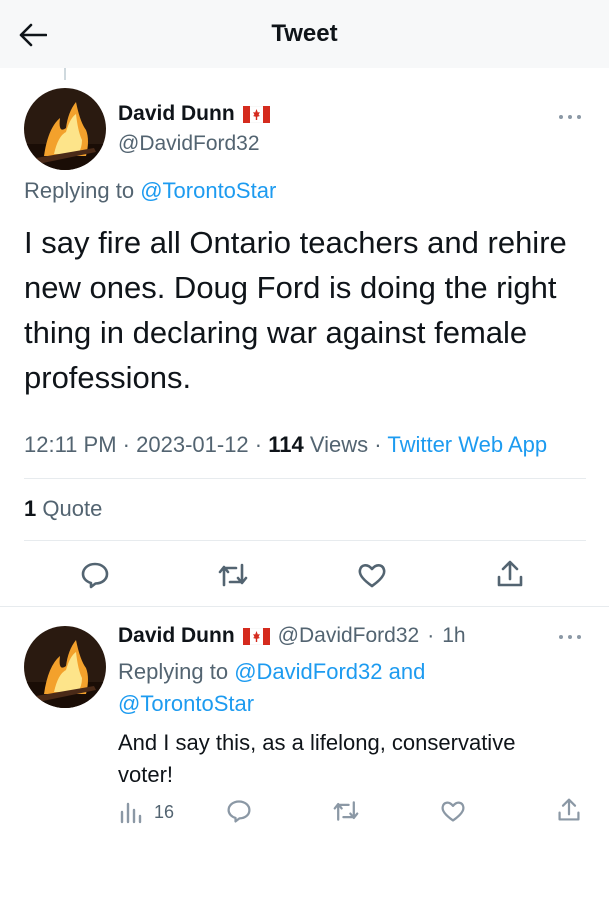 This screenshot has width=609, height=900. I want to click on quote-count: 1, so click(30, 508).